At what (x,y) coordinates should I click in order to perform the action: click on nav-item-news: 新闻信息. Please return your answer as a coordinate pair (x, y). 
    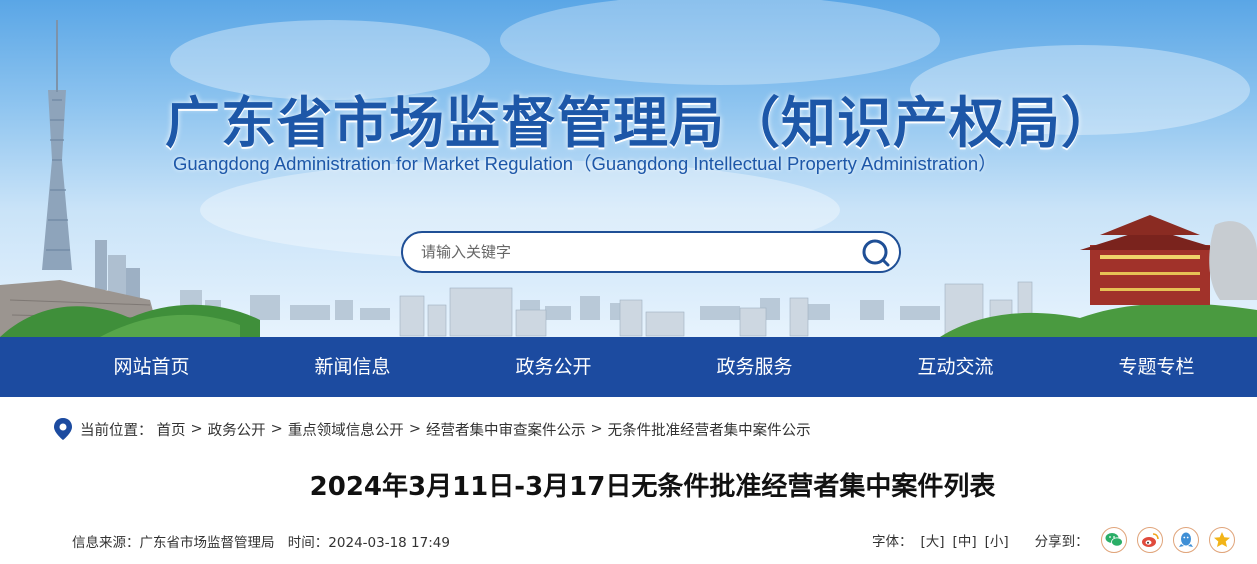
    Looking at the image, I should click on (352, 367).